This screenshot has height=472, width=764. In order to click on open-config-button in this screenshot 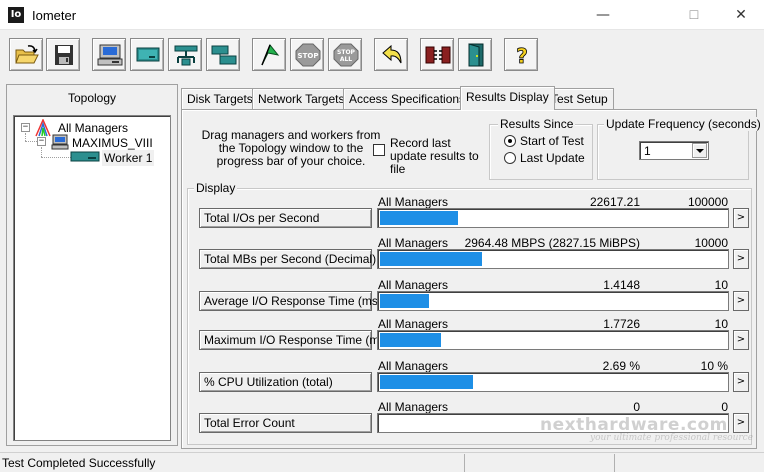, I will do `click(26, 54)`.